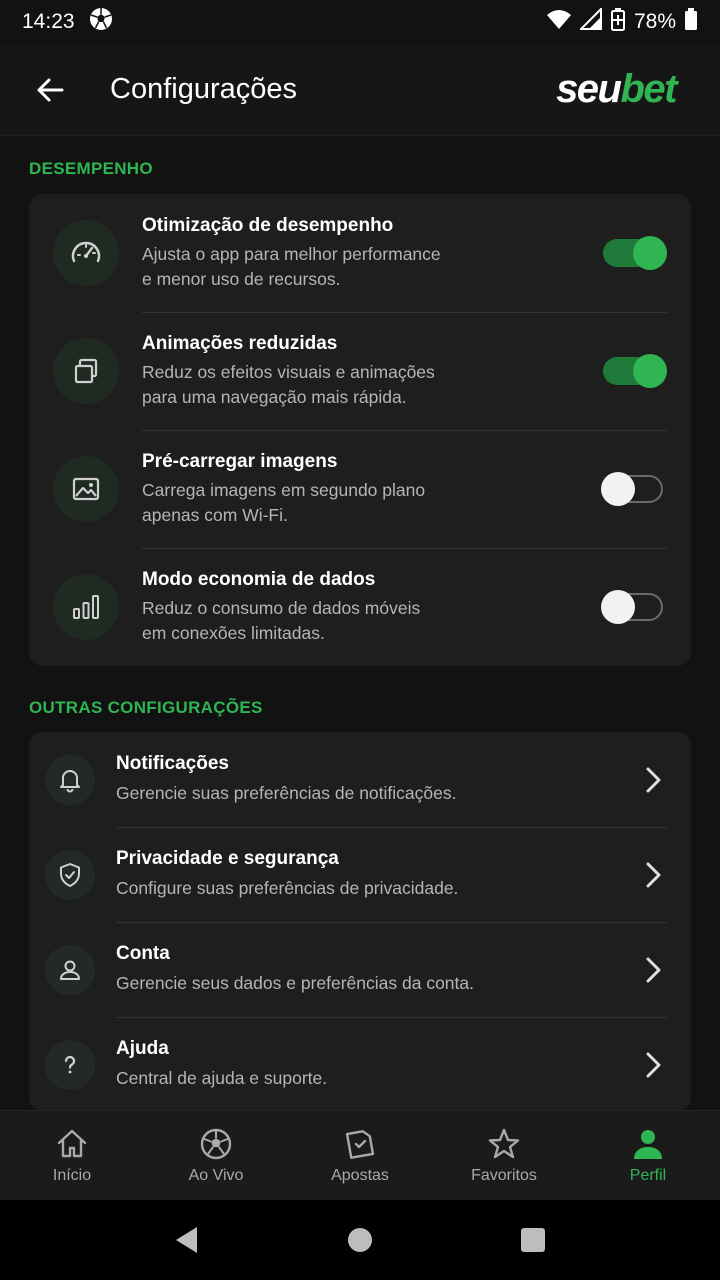  Describe the element at coordinates (691, 22) in the screenshot. I see `battery-icon` at that location.